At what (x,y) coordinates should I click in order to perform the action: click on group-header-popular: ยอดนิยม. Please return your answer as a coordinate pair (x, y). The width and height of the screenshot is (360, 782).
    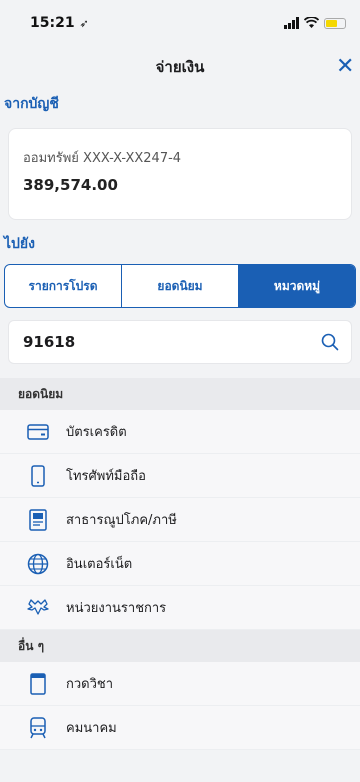
    Looking at the image, I should click on (180, 394).